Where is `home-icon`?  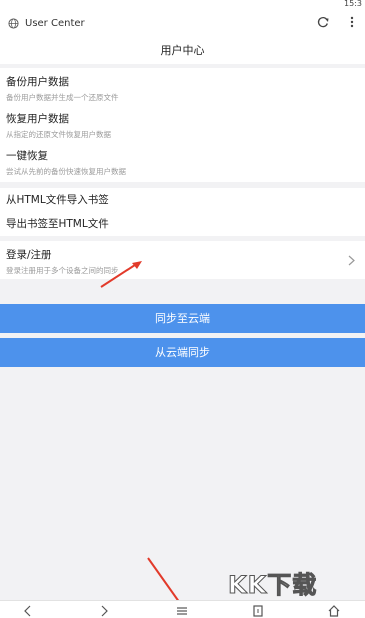 home-icon is located at coordinates (334, 611).